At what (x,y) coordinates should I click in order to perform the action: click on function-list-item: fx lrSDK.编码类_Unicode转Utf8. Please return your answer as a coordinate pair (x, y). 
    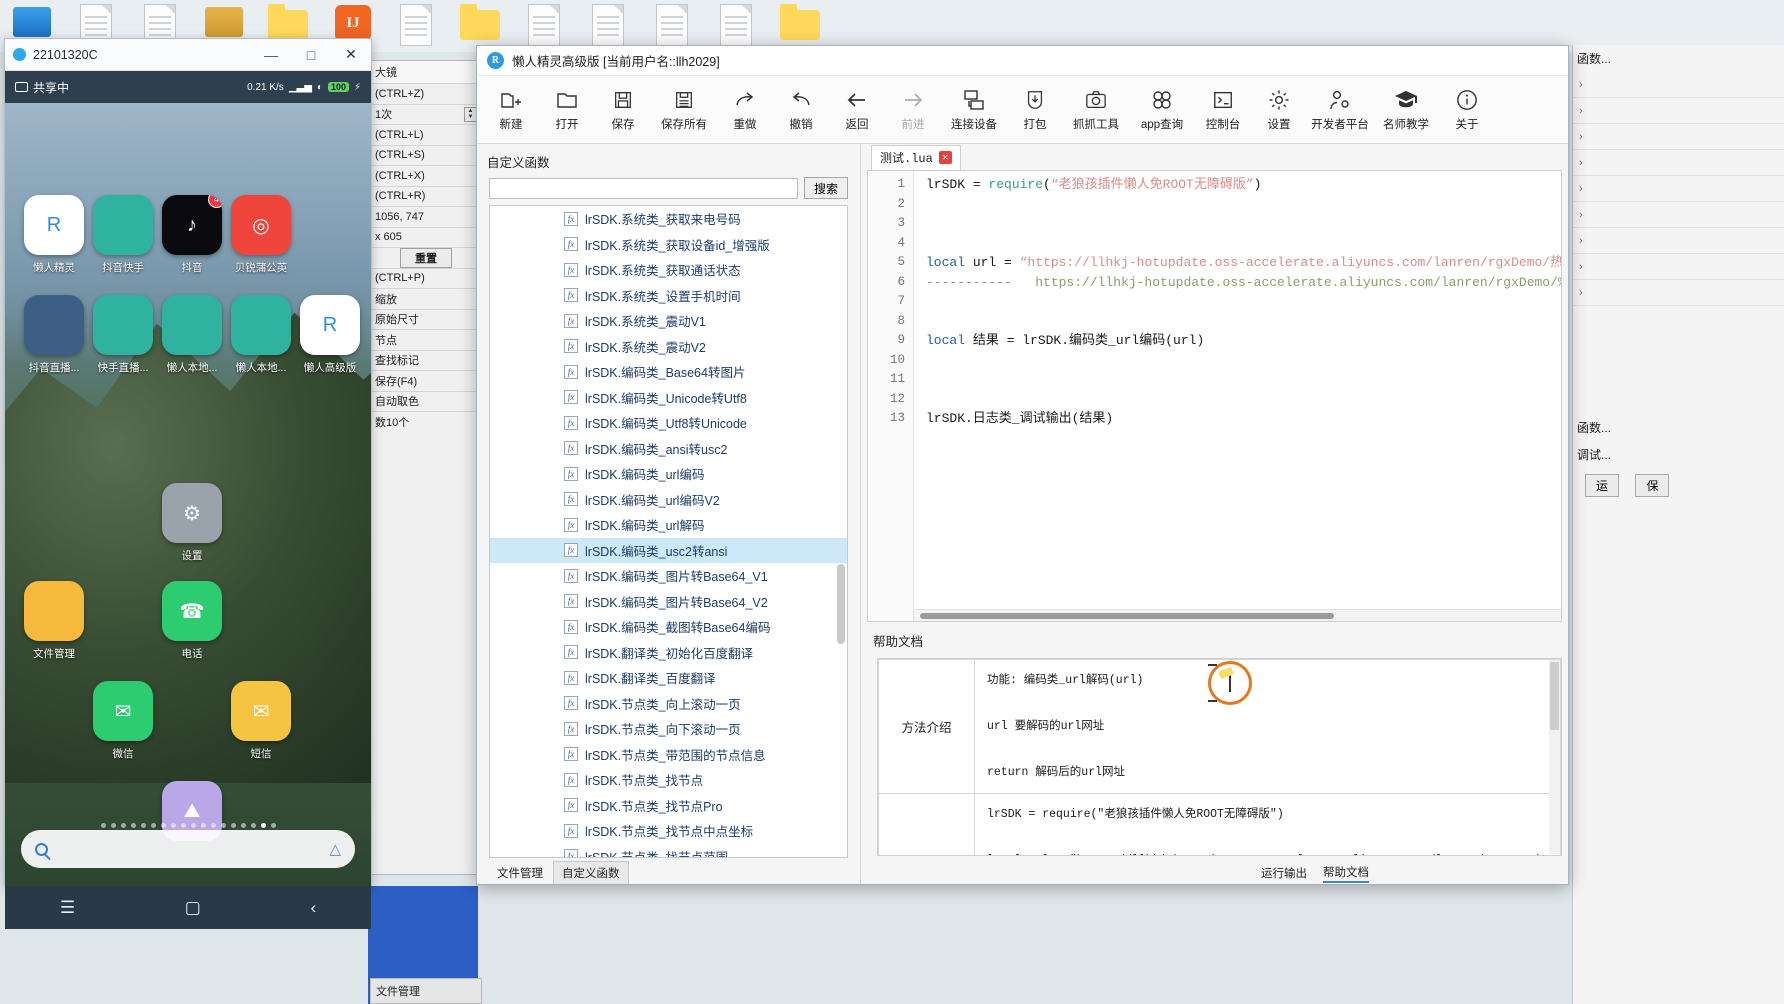
    Looking at the image, I should click on (668, 398).